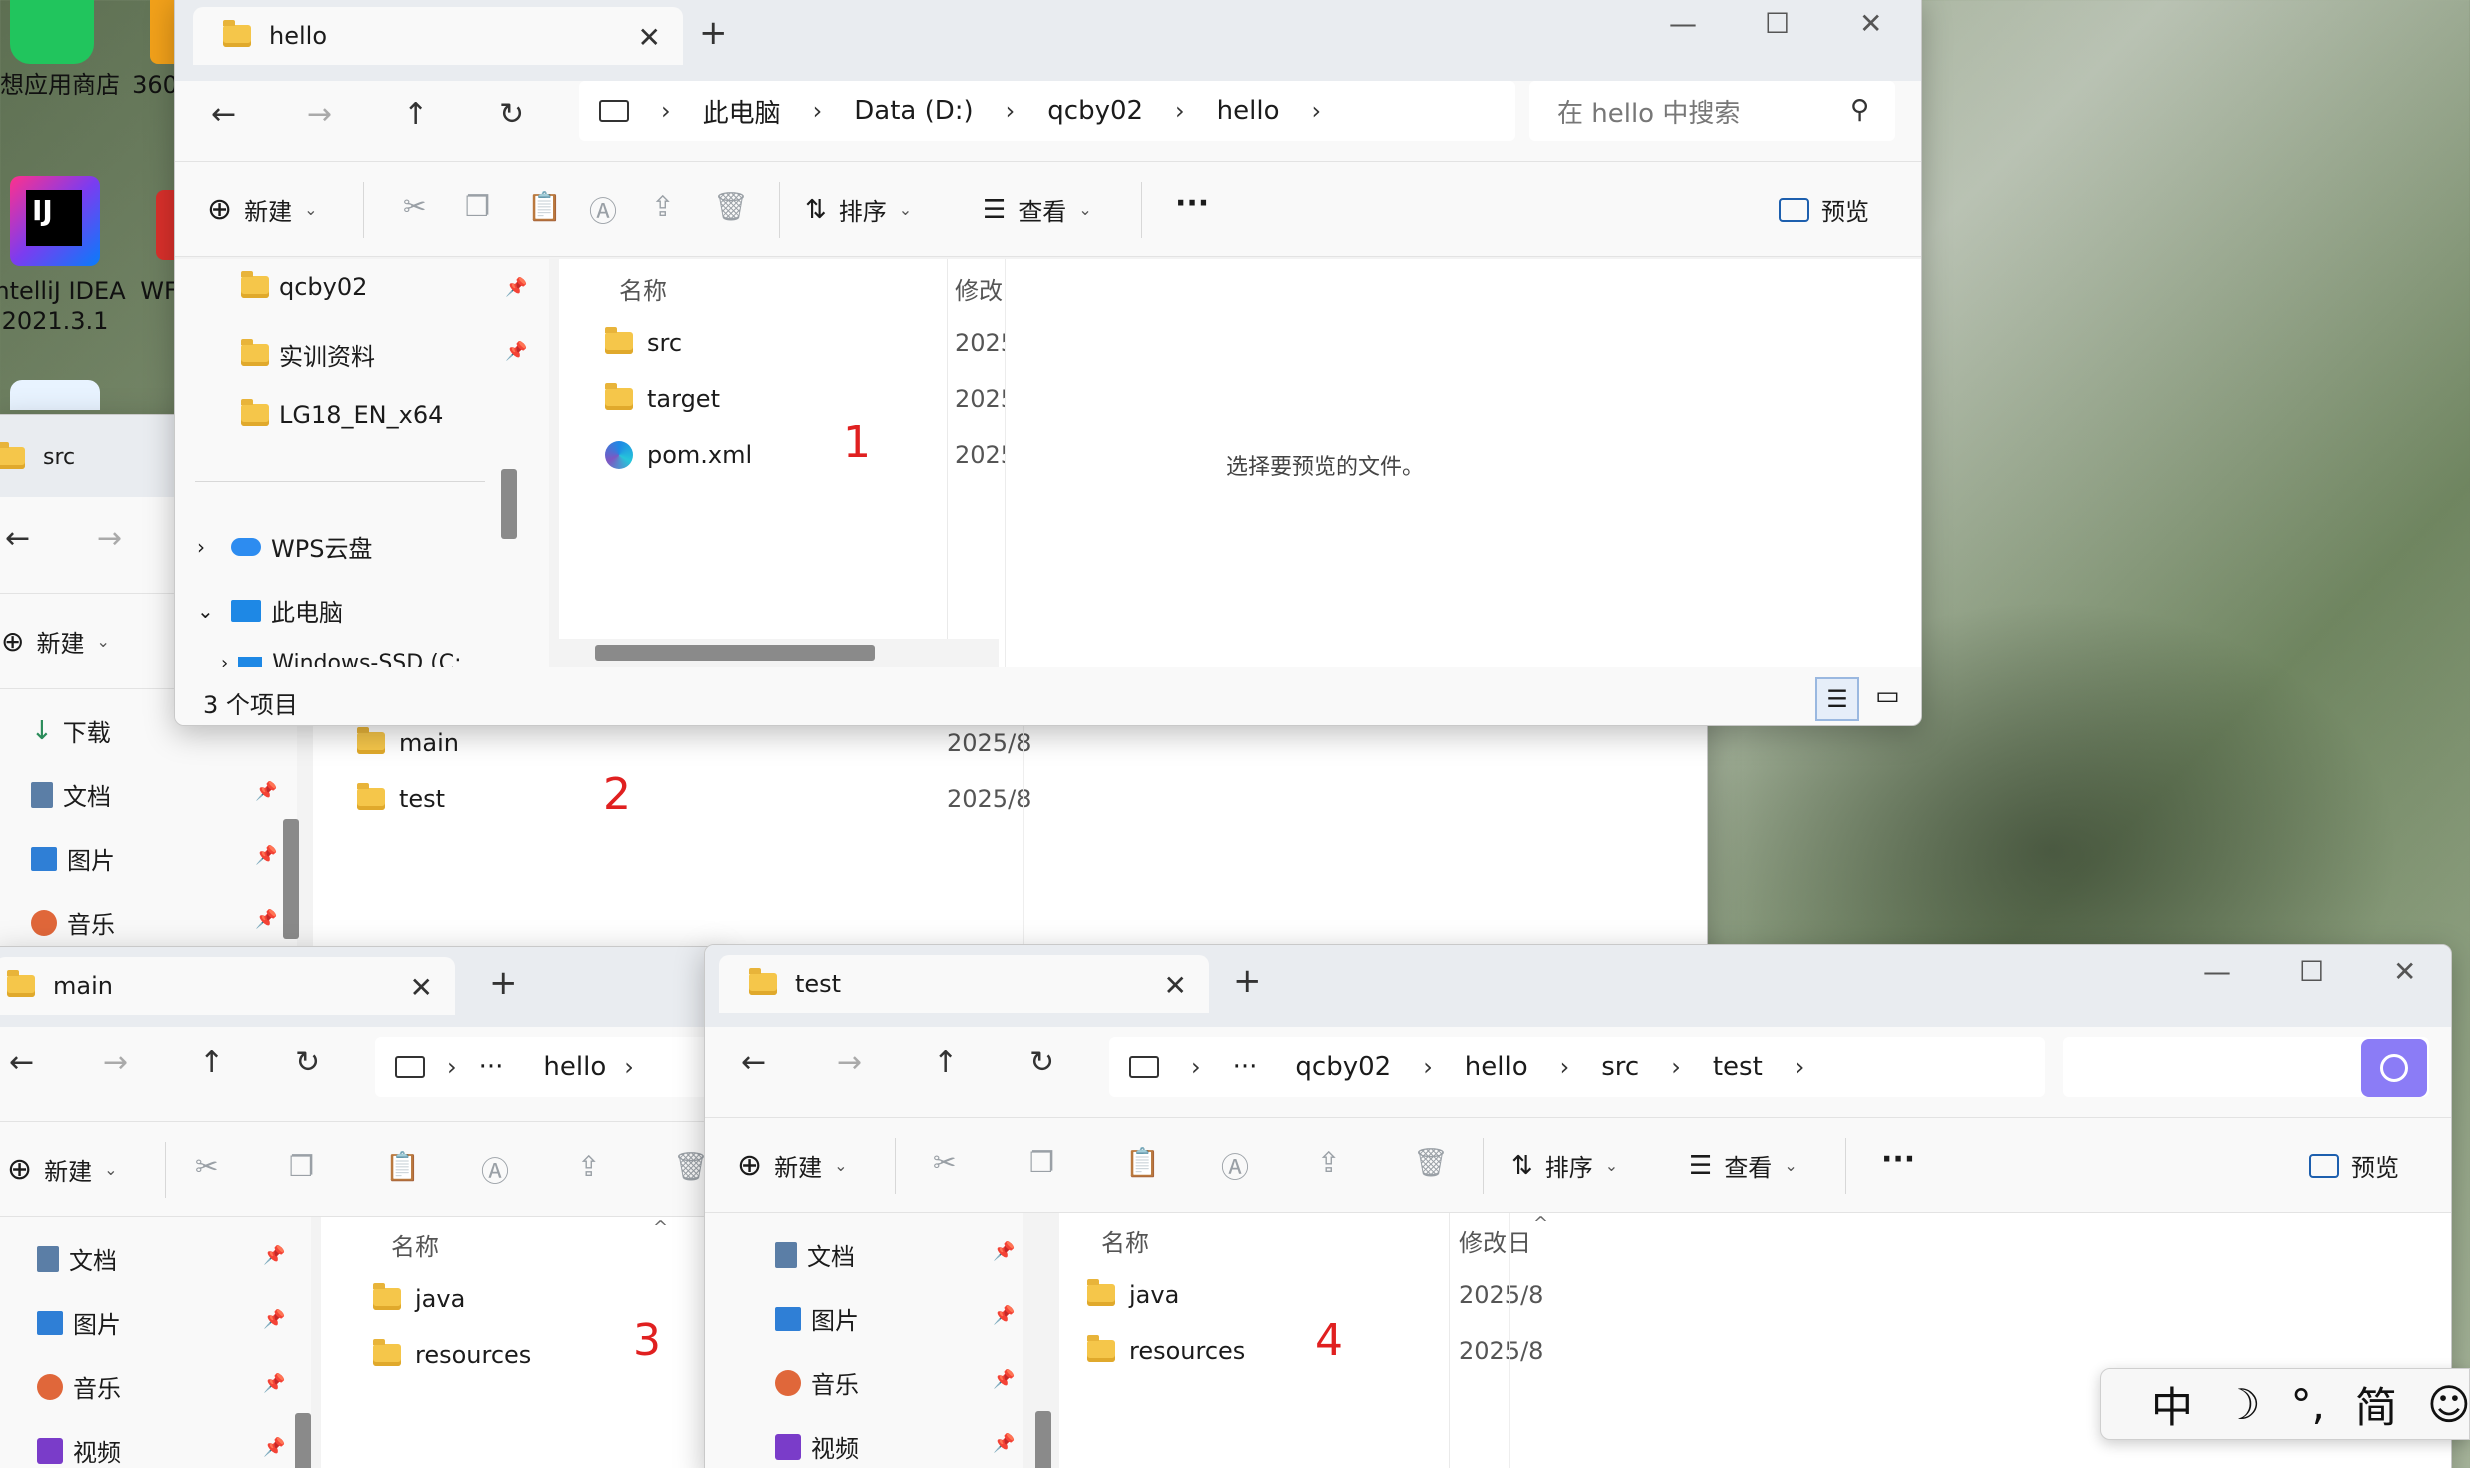 Image resolution: width=2470 pixels, height=1468 pixels. What do you see at coordinates (964, 984) in the screenshot?
I see `tab-test: test ✕` at bounding box center [964, 984].